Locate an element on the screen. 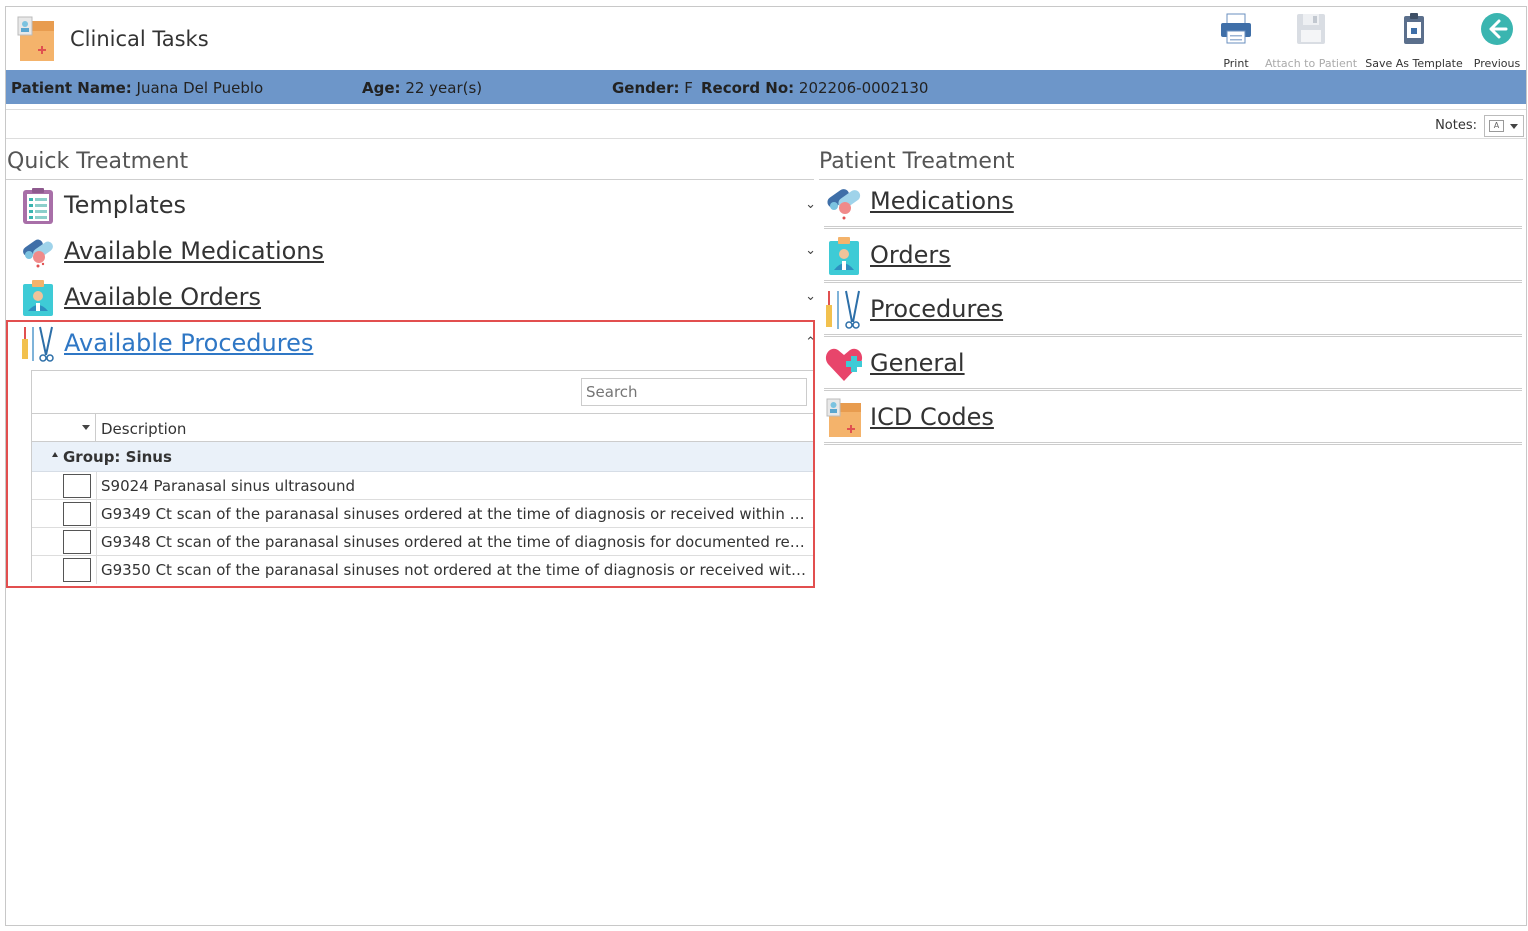 This screenshot has width=1528, height=931. quick-item-available-procedures: Available Procedures ⌃ is located at coordinates (417, 343).